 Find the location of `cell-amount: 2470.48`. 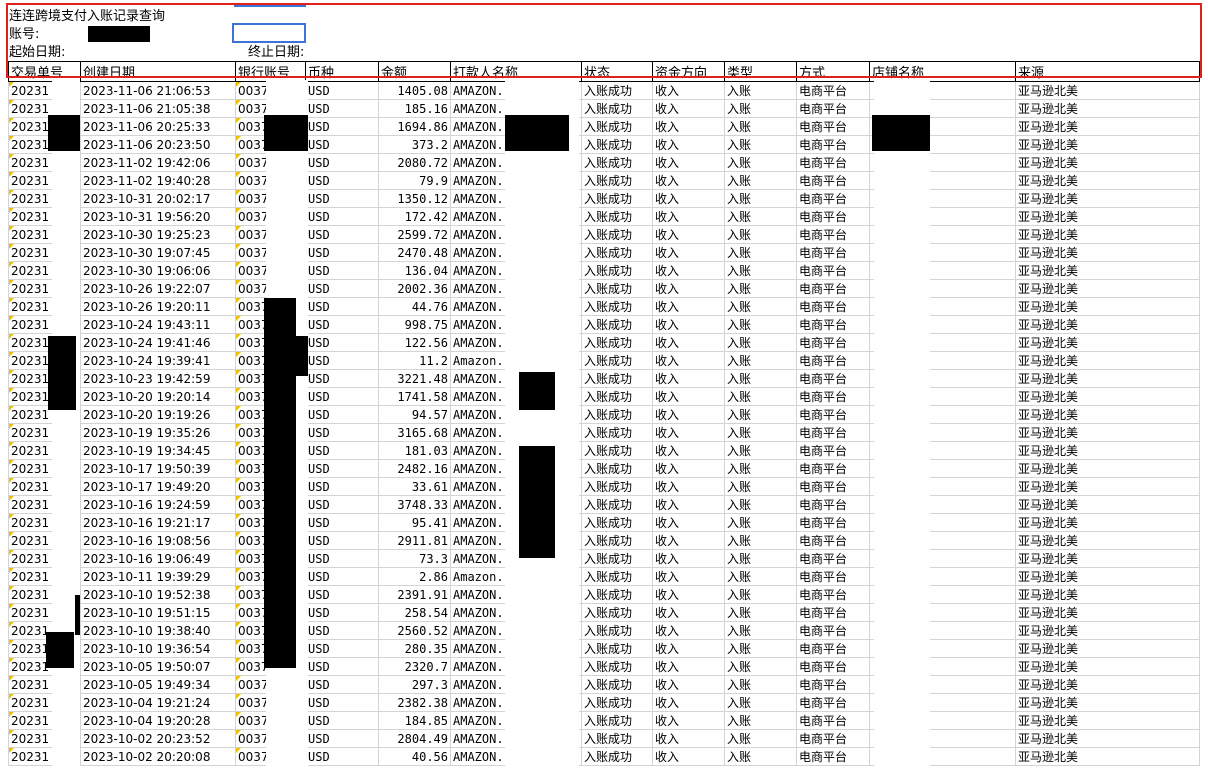

cell-amount: 2470.48 is located at coordinates (414, 252).